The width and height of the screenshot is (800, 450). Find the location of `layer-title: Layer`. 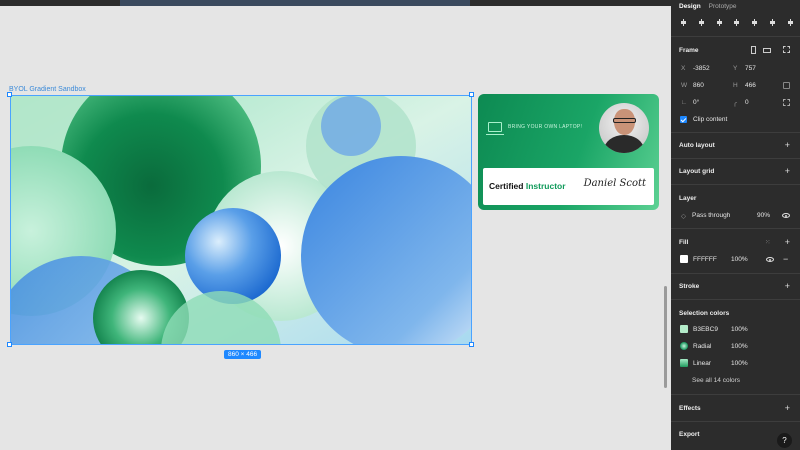

layer-title: Layer is located at coordinates (688, 198).